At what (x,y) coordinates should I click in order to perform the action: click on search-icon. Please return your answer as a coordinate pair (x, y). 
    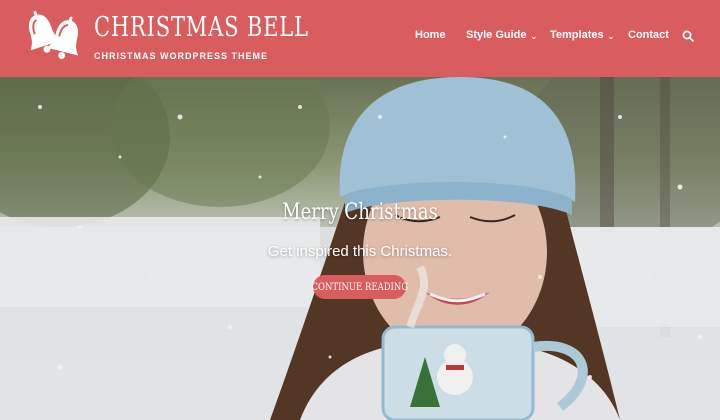
    Looking at the image, I should click on (688, 36).